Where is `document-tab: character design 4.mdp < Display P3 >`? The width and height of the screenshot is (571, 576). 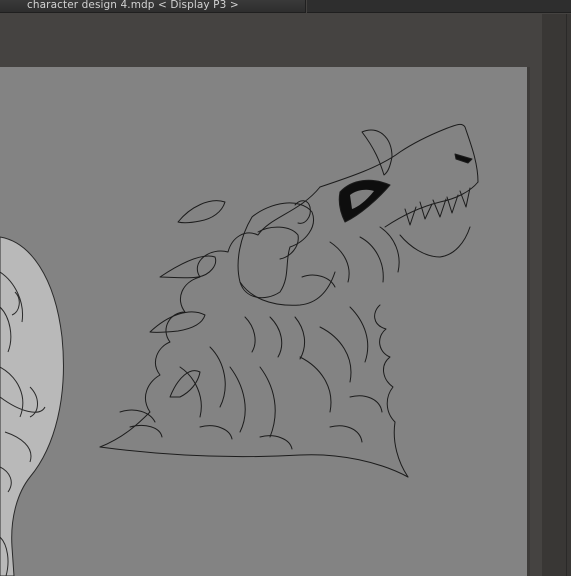 document-tab: character design 4.mdp < Display P3 > is located at coordinates (153, 6).